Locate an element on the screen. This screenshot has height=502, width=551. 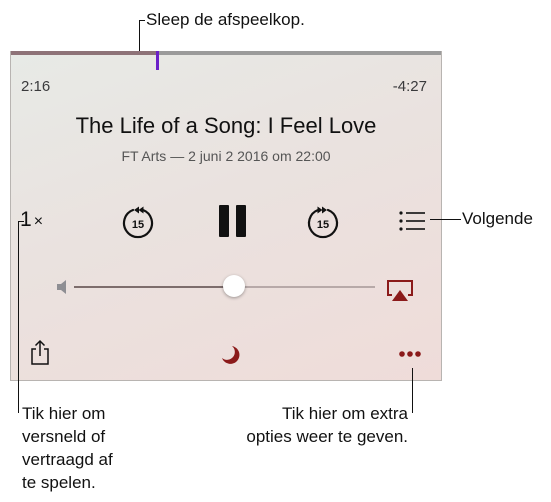
pause-icon is located at coordinates (232, 221).